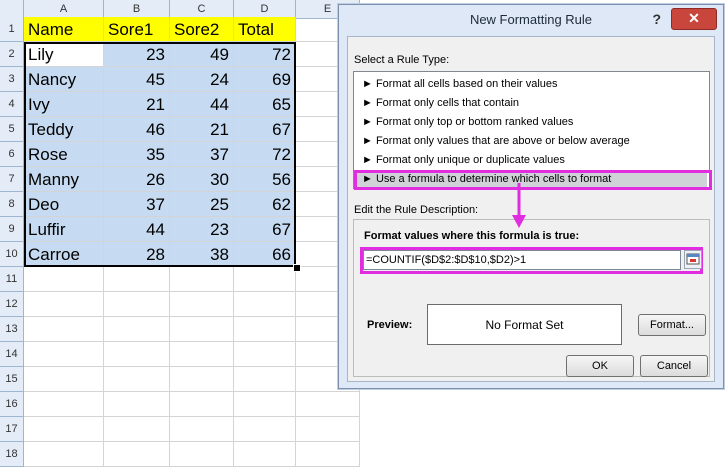 The width and height of the screenshot is (728, 467). Describe the element at coordinates (137, 129) in the screenshot. I see `value-cell: 46` at that location.